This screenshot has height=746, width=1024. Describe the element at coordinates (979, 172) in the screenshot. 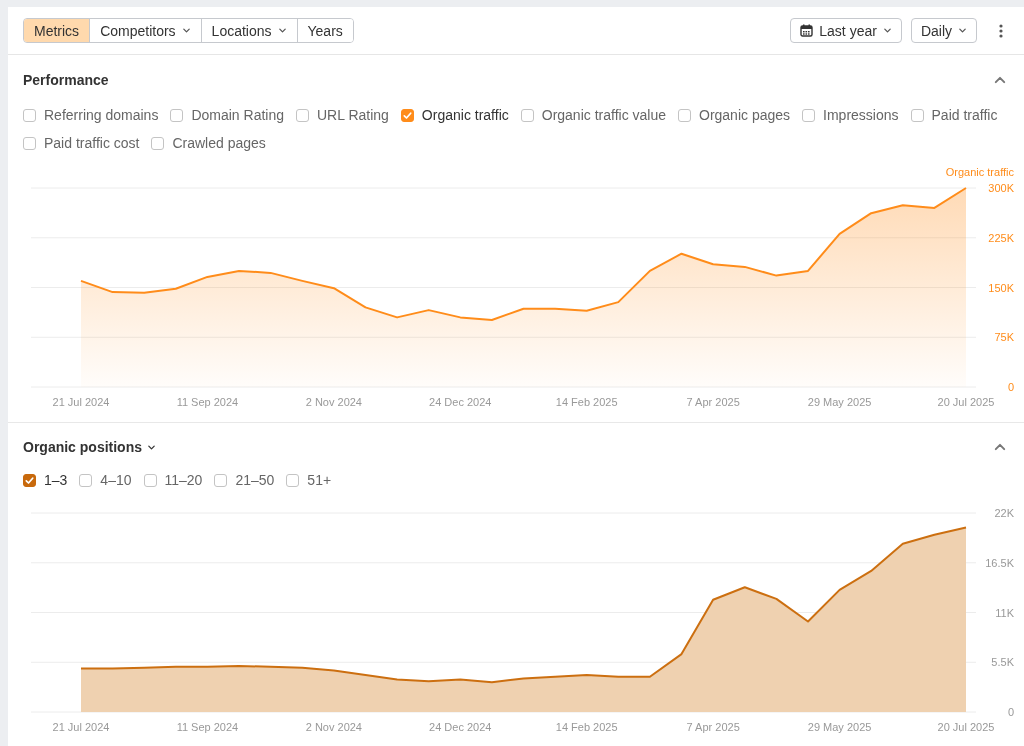

I see `legend-label: Organic traffic` at that location.